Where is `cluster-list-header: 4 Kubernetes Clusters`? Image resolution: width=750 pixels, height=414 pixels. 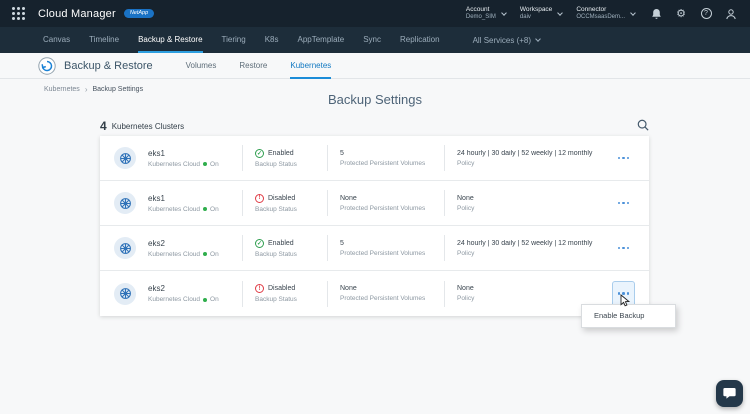
cluster-list-header: 4 Kubernetes Clusters is located at coordinates (374, 124).